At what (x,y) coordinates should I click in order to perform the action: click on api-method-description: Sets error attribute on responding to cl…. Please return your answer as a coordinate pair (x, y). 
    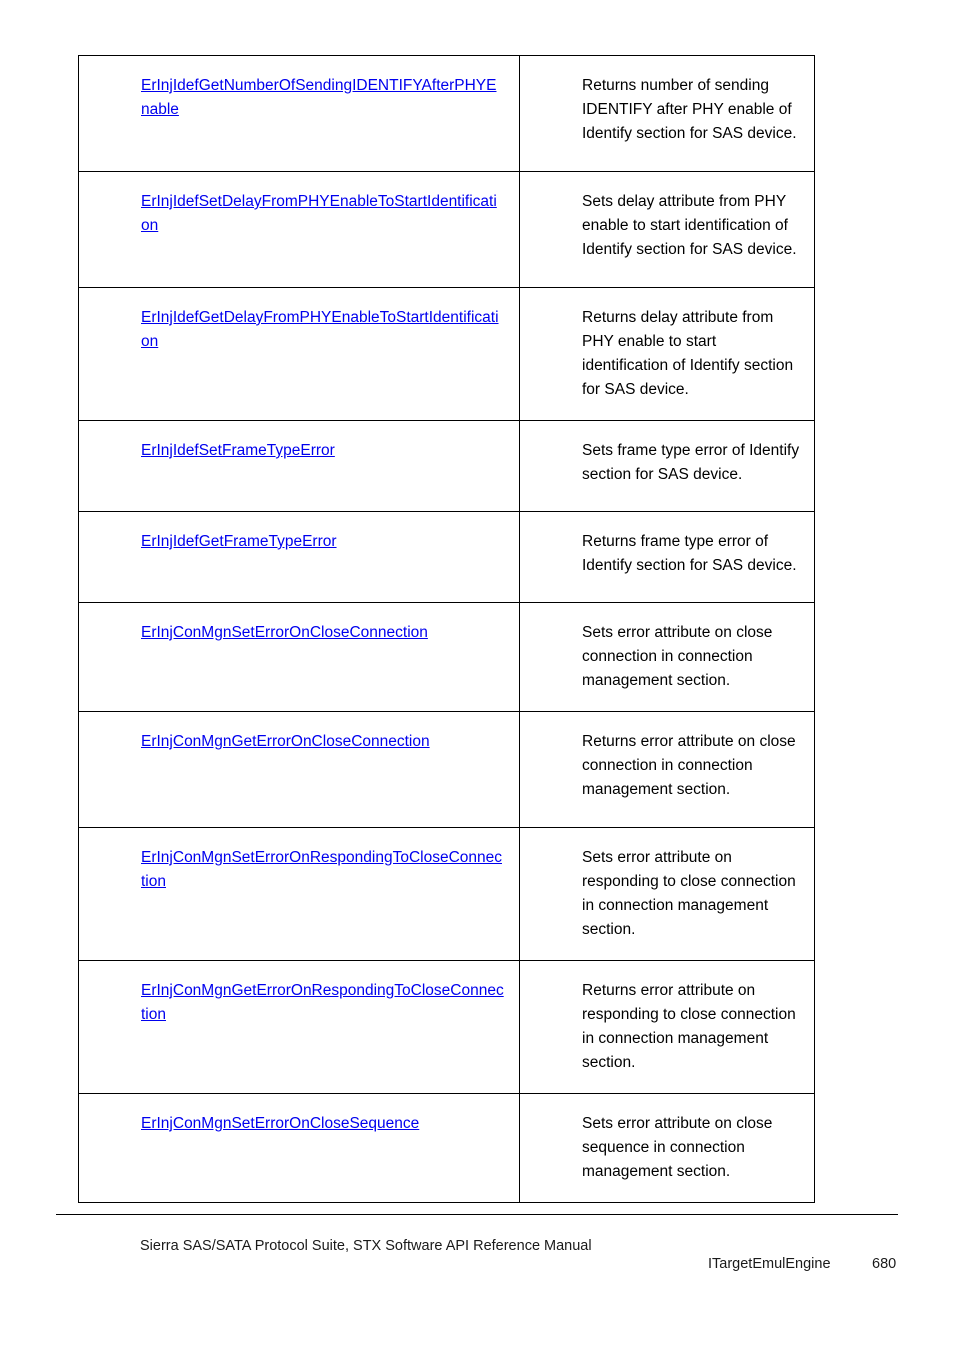
    Looking at the image, I should click on (689, 893).